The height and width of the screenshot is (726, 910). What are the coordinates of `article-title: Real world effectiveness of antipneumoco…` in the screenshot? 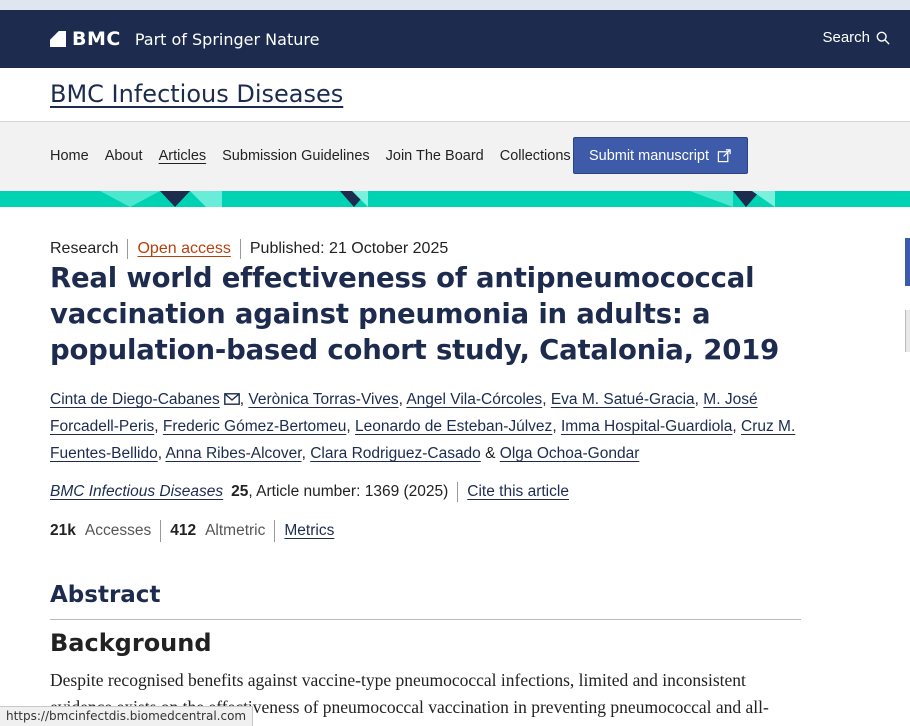 It's located at (415, 314).